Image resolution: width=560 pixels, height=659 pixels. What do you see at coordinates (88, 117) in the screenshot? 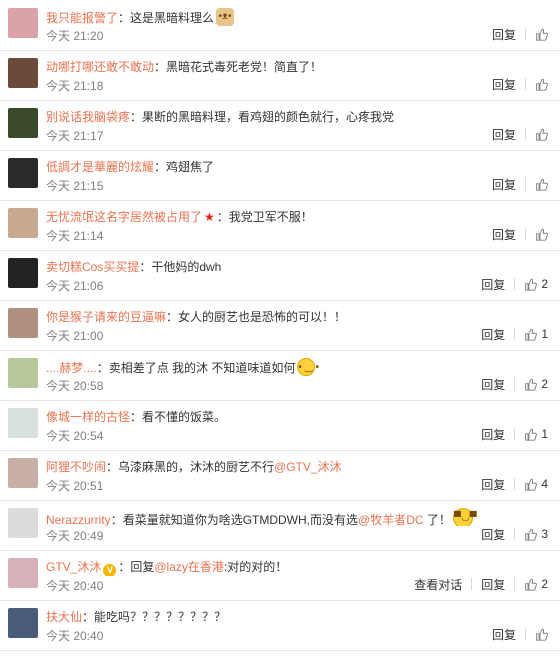
I see `username-link: 别说话我脑袋疼` at bounding box center [88, 117].